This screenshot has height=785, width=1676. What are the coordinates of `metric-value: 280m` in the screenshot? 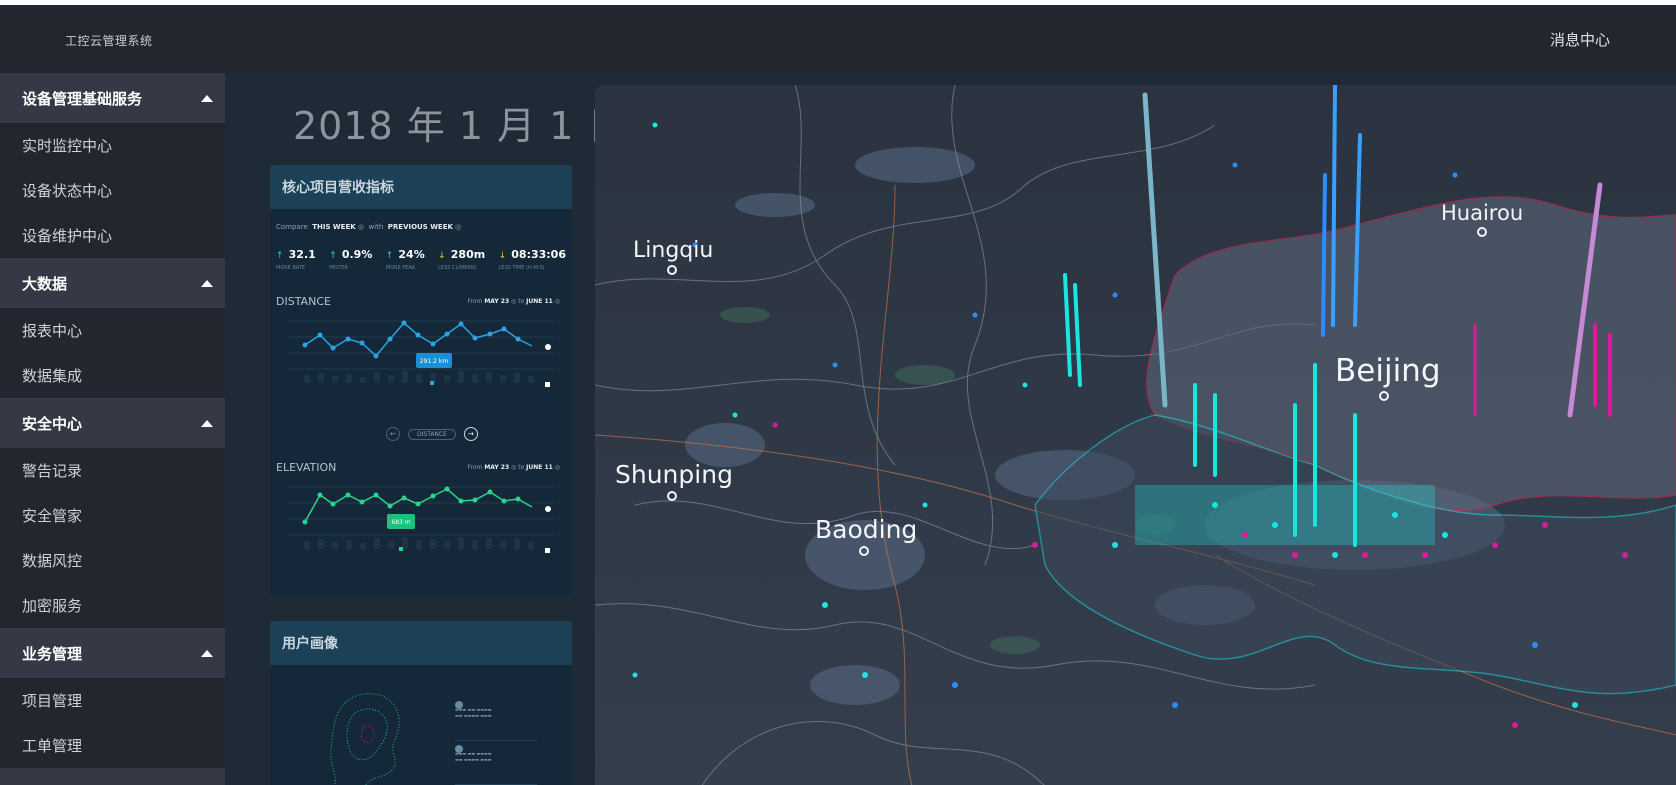 It's located at (468, 254).